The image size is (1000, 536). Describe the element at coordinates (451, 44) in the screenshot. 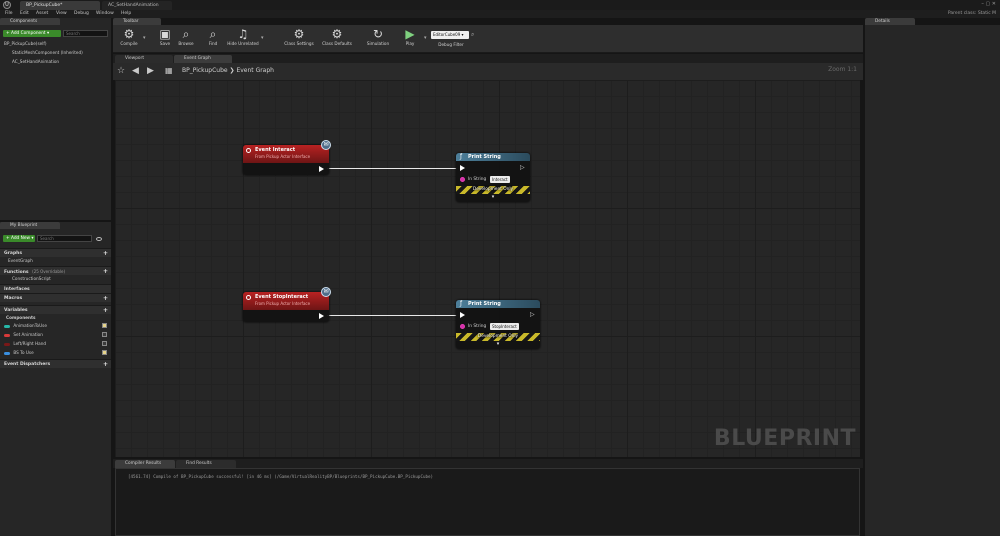

I see `debug-filter-label: Debug Filter` at that location.